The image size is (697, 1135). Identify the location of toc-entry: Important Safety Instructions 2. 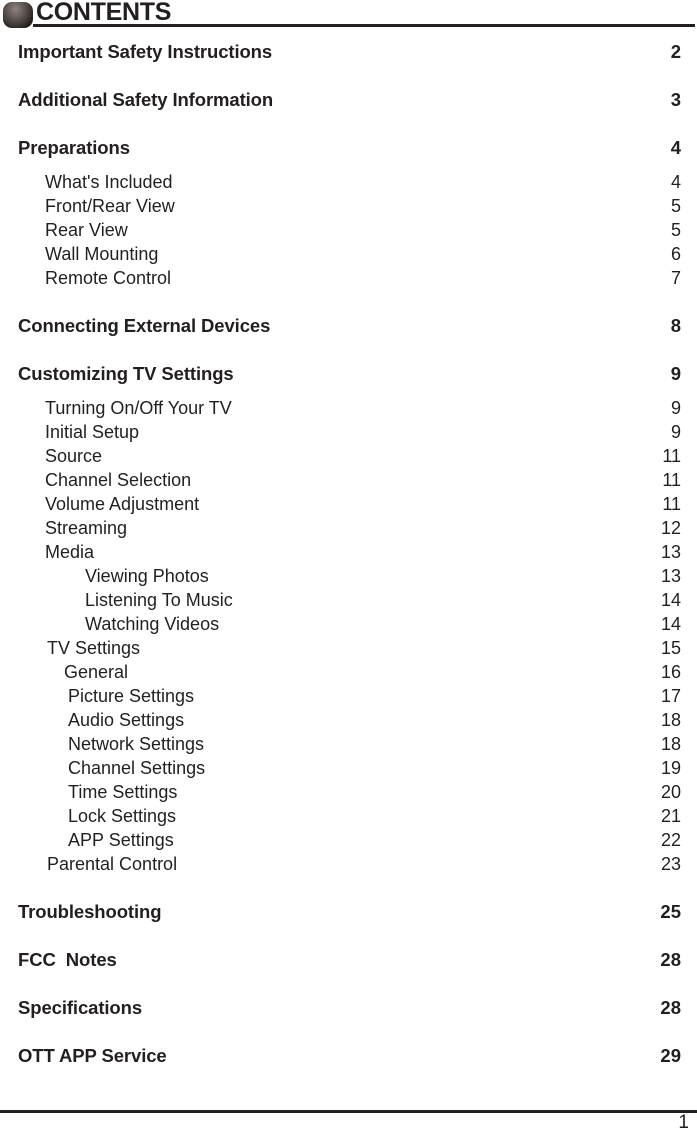
(348, 52).